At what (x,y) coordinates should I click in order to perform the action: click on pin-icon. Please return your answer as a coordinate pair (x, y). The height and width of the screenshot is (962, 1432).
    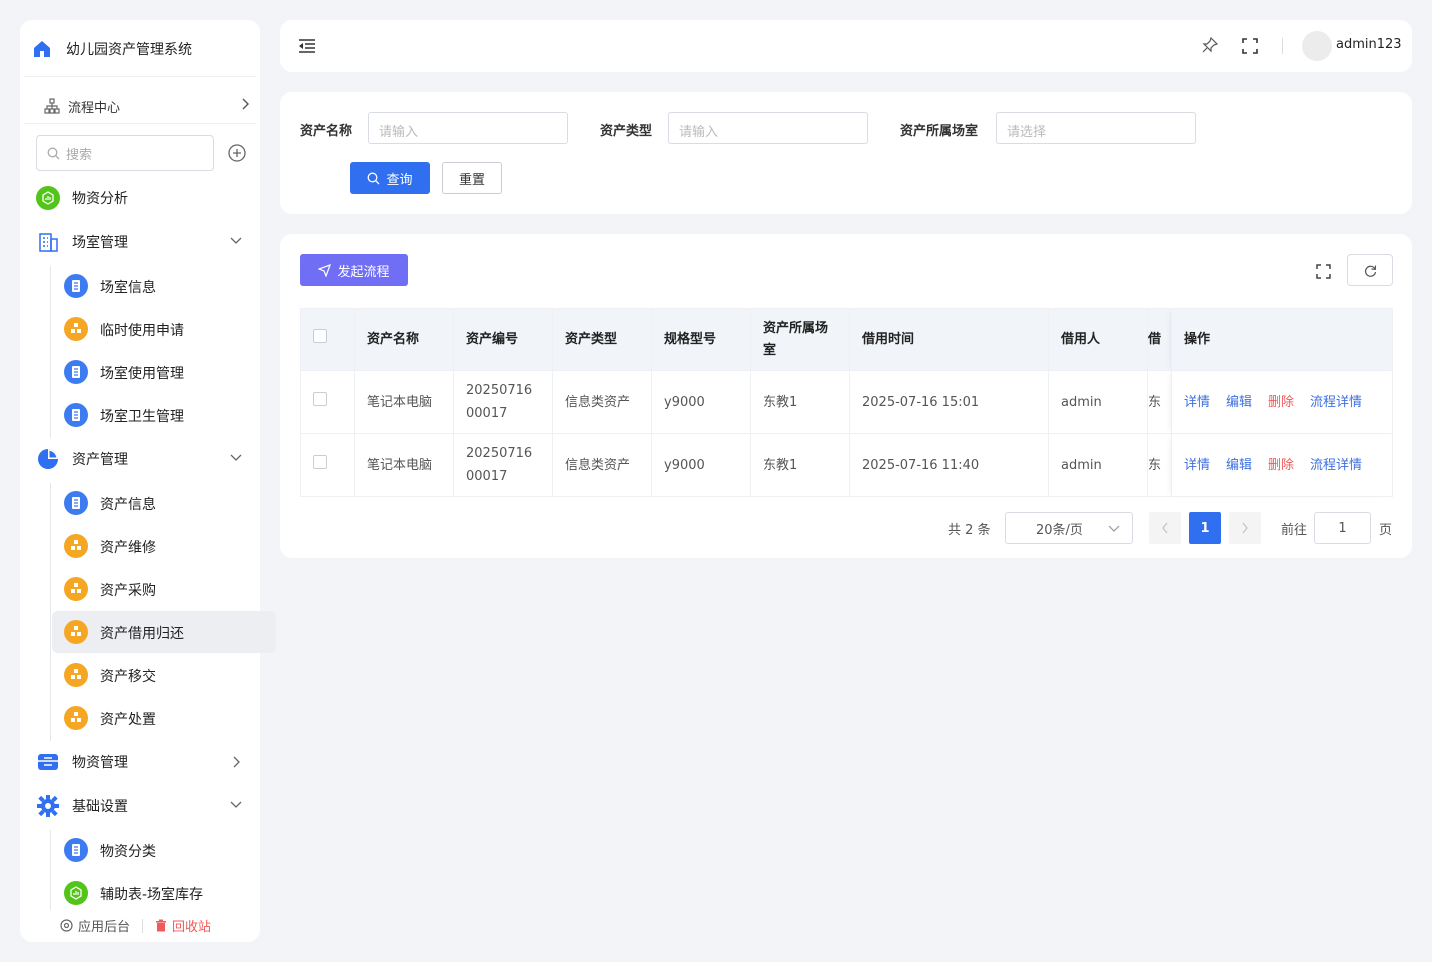
    Looking at the image, I should click on (1210, 45).